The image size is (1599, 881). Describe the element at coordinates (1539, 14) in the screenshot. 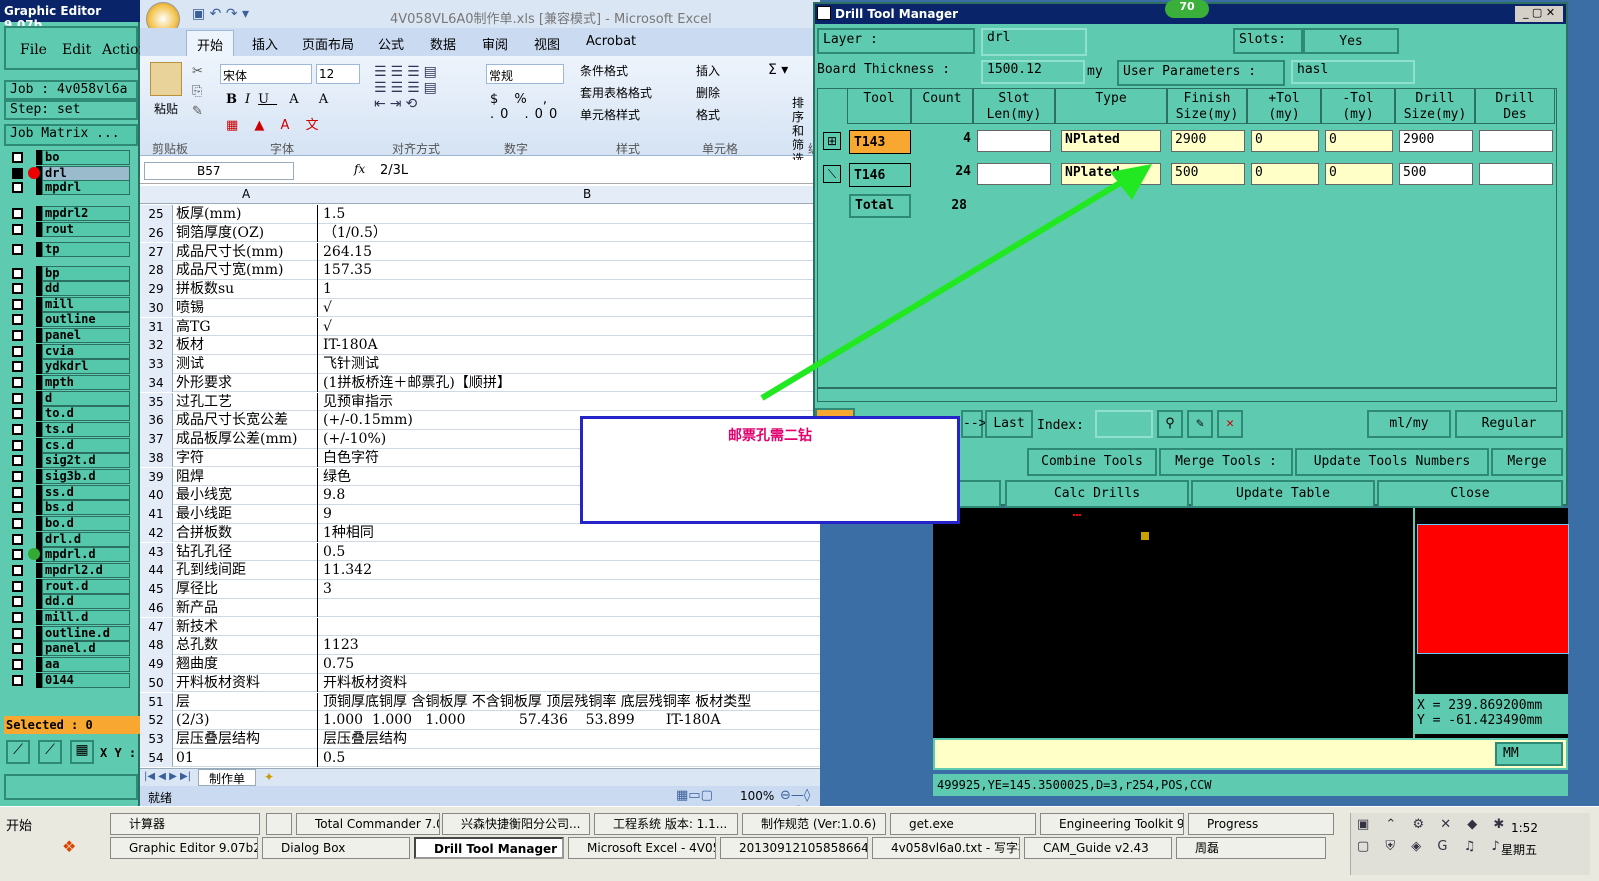

I see `window-controls-icon: _ ▢ ✕` at that location.